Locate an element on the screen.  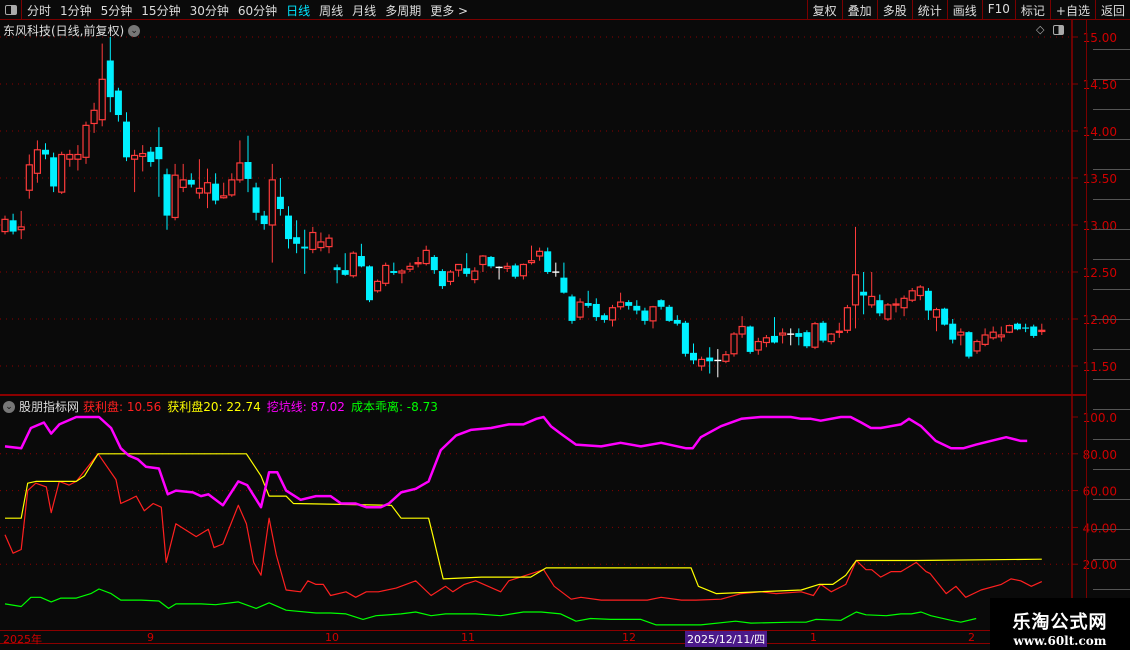
indicator-menu-icon: ⌄ is located at coordinates (9, 406).